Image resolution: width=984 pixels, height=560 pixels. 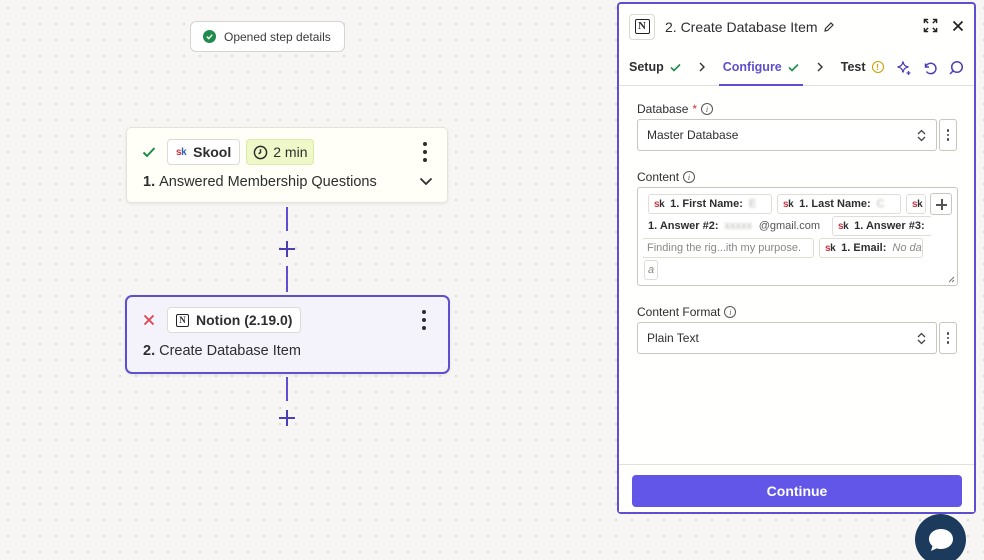 I want to click on close-icon, so click(x=958, y=26).